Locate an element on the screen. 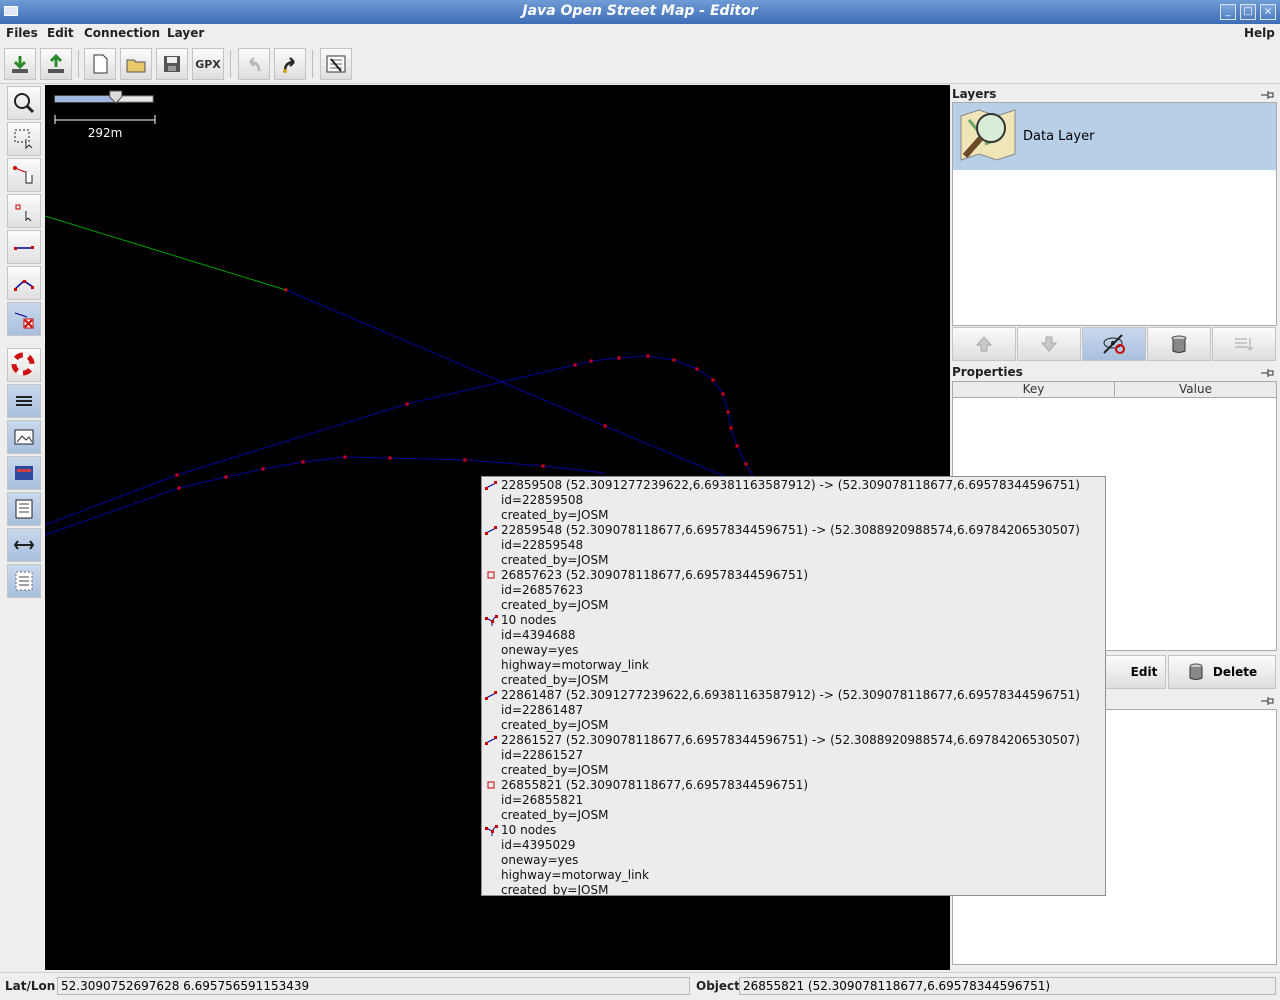 The width and height of the screenshot is (1280, 1000). popup-tag-line: id=22859508 is located at coordinates (542, 500).